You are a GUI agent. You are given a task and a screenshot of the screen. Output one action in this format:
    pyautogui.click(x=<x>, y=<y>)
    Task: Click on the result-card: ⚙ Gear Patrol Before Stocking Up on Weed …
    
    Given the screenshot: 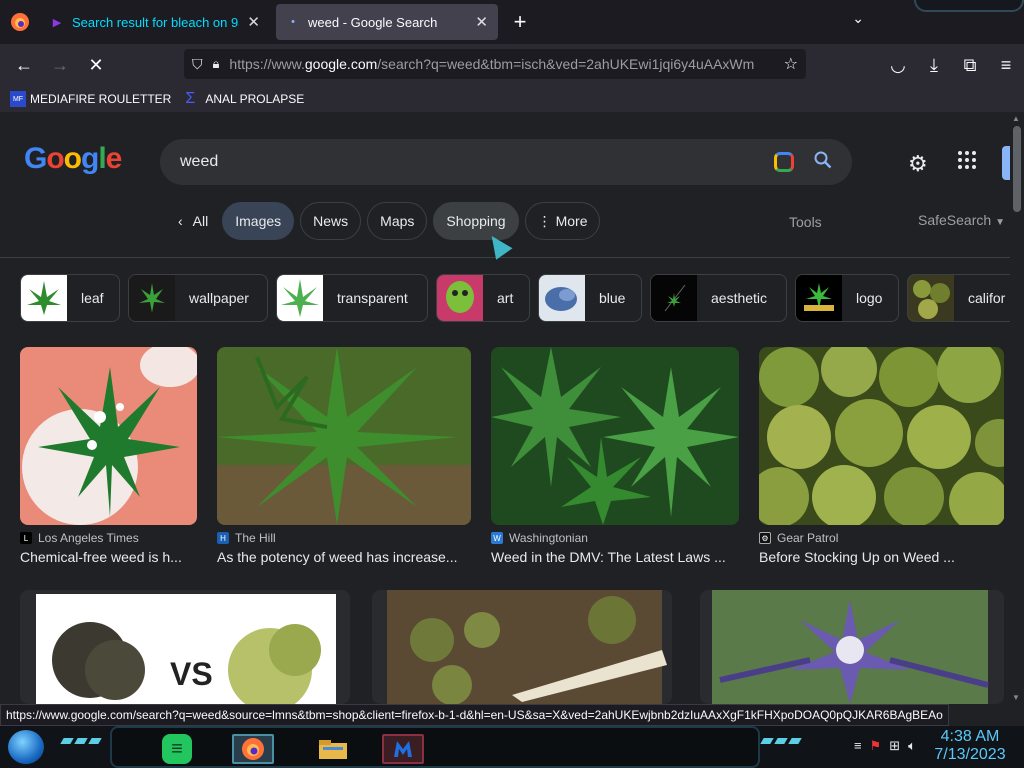 What is the action you would take?
    pyautogui.click(x=881, y=456)
    